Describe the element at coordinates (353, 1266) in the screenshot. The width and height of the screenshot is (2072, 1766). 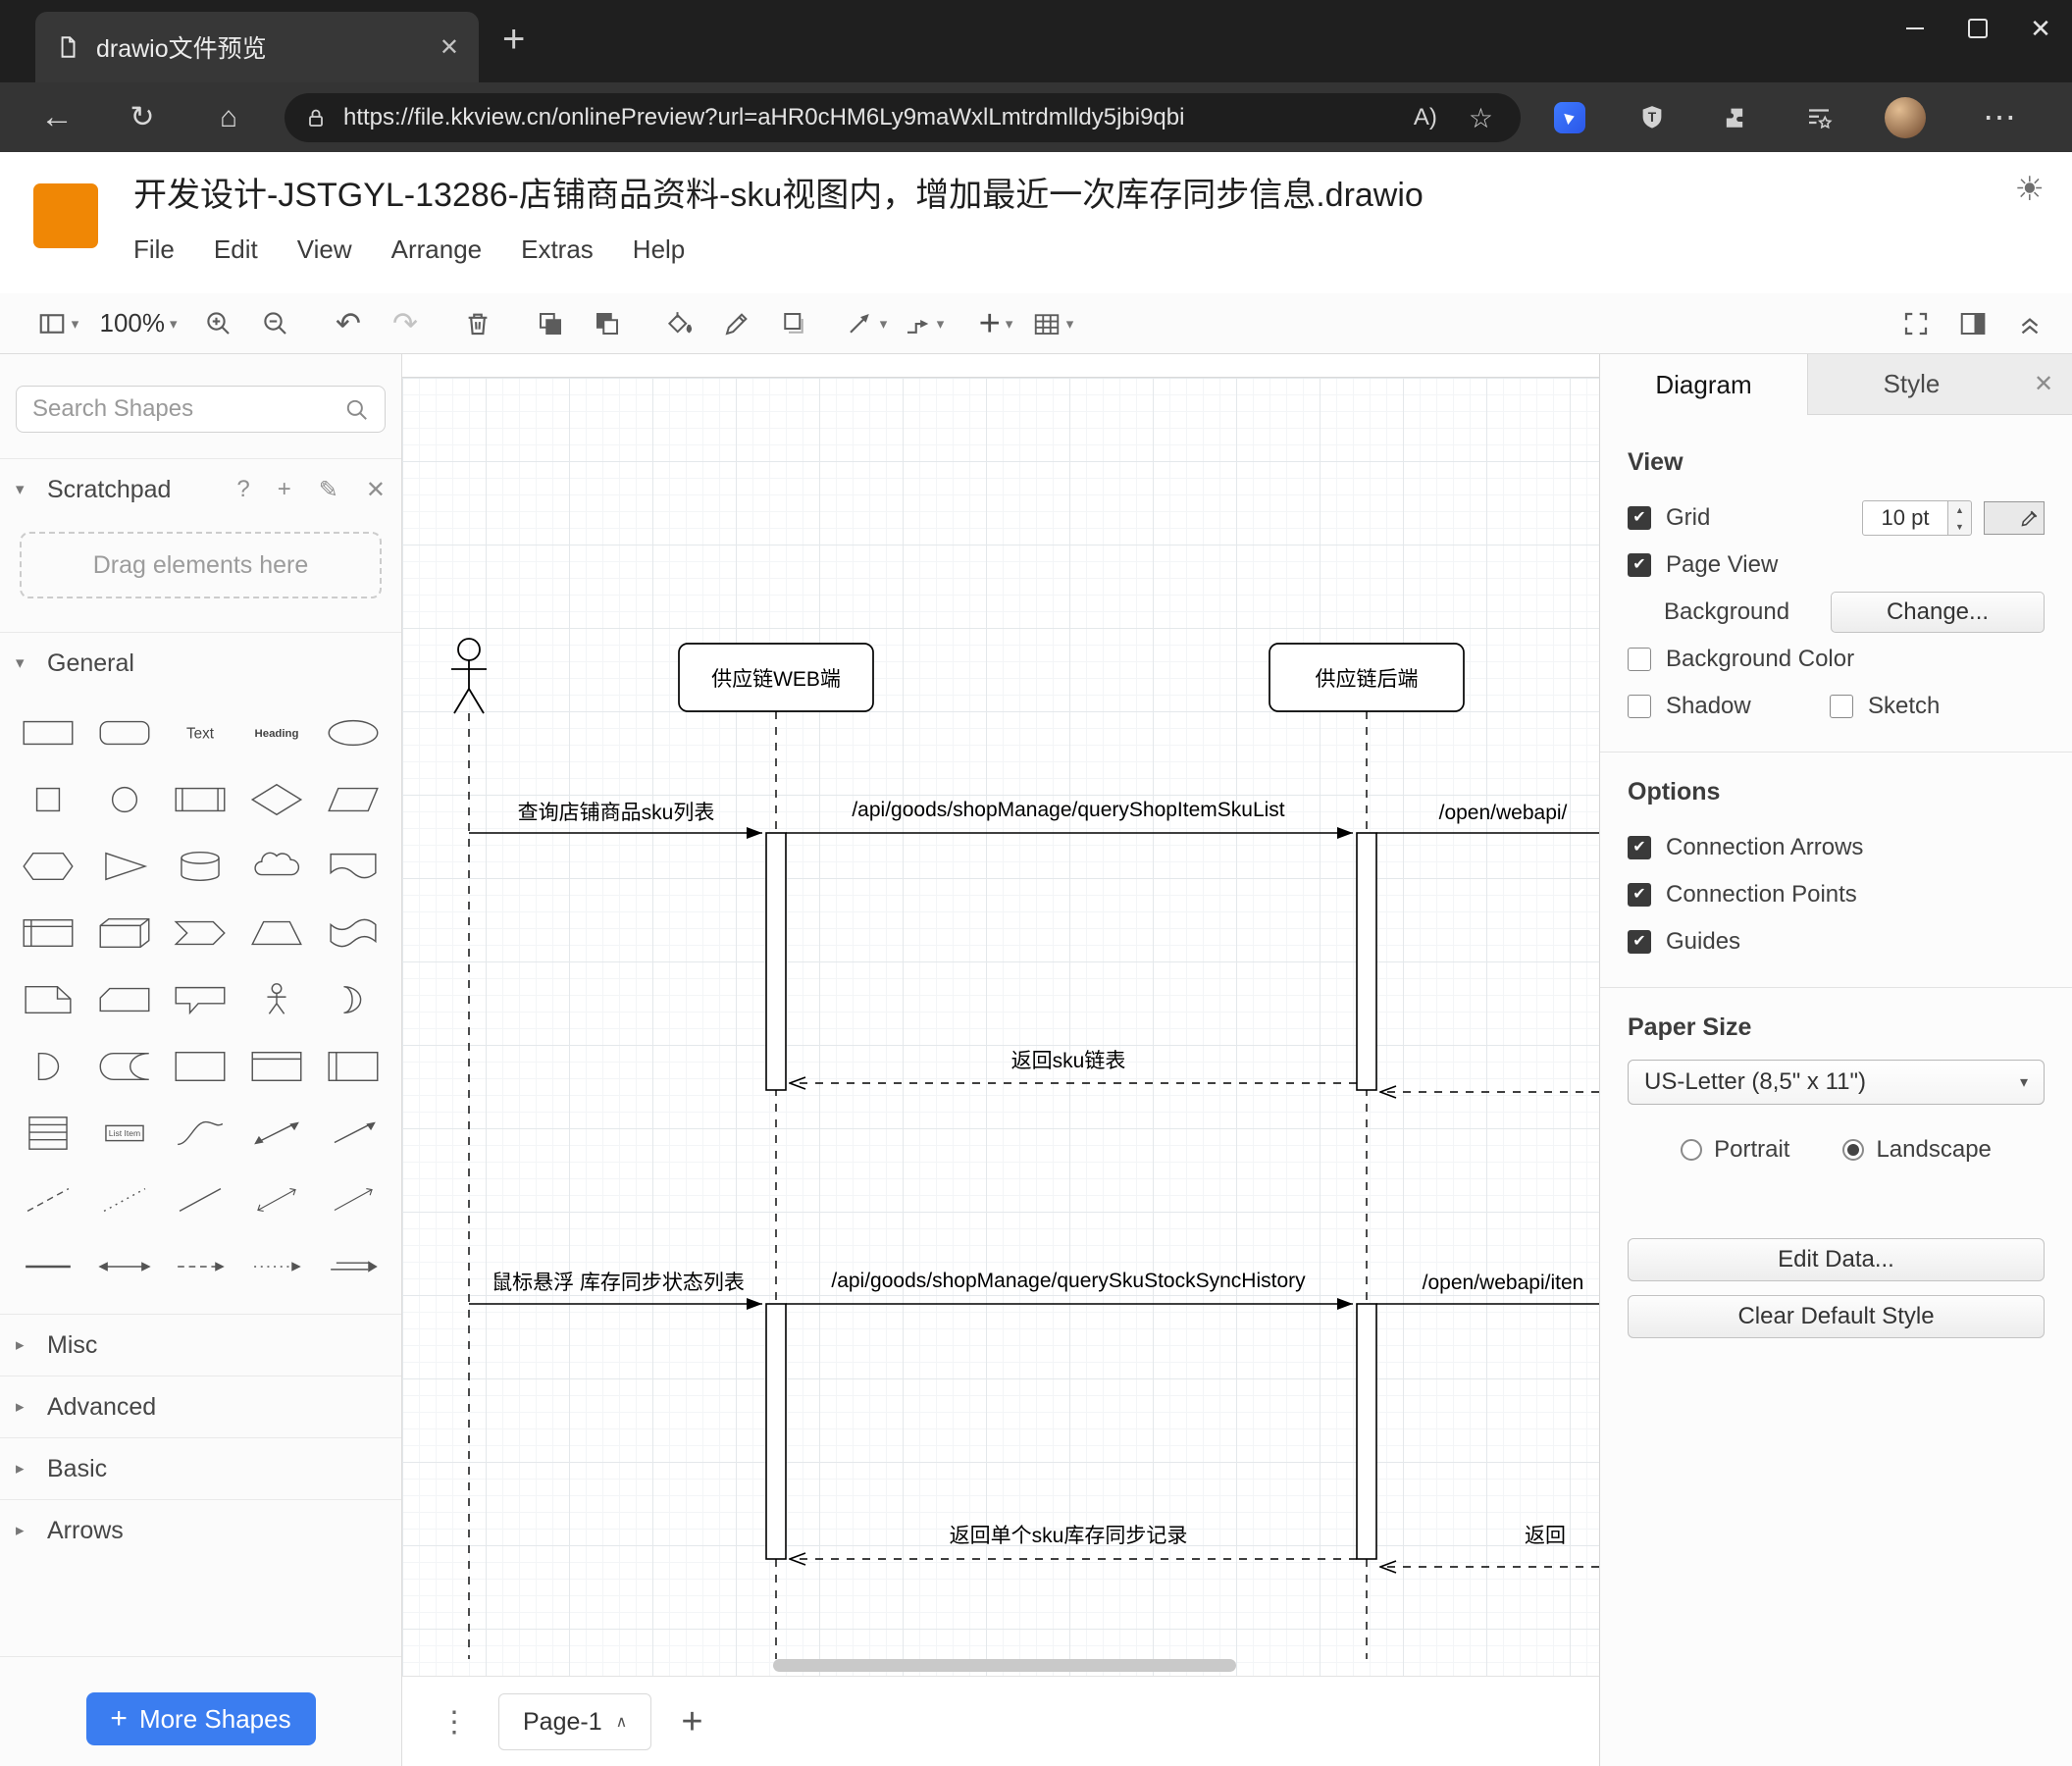
I see `shape-link-icon` at that location.